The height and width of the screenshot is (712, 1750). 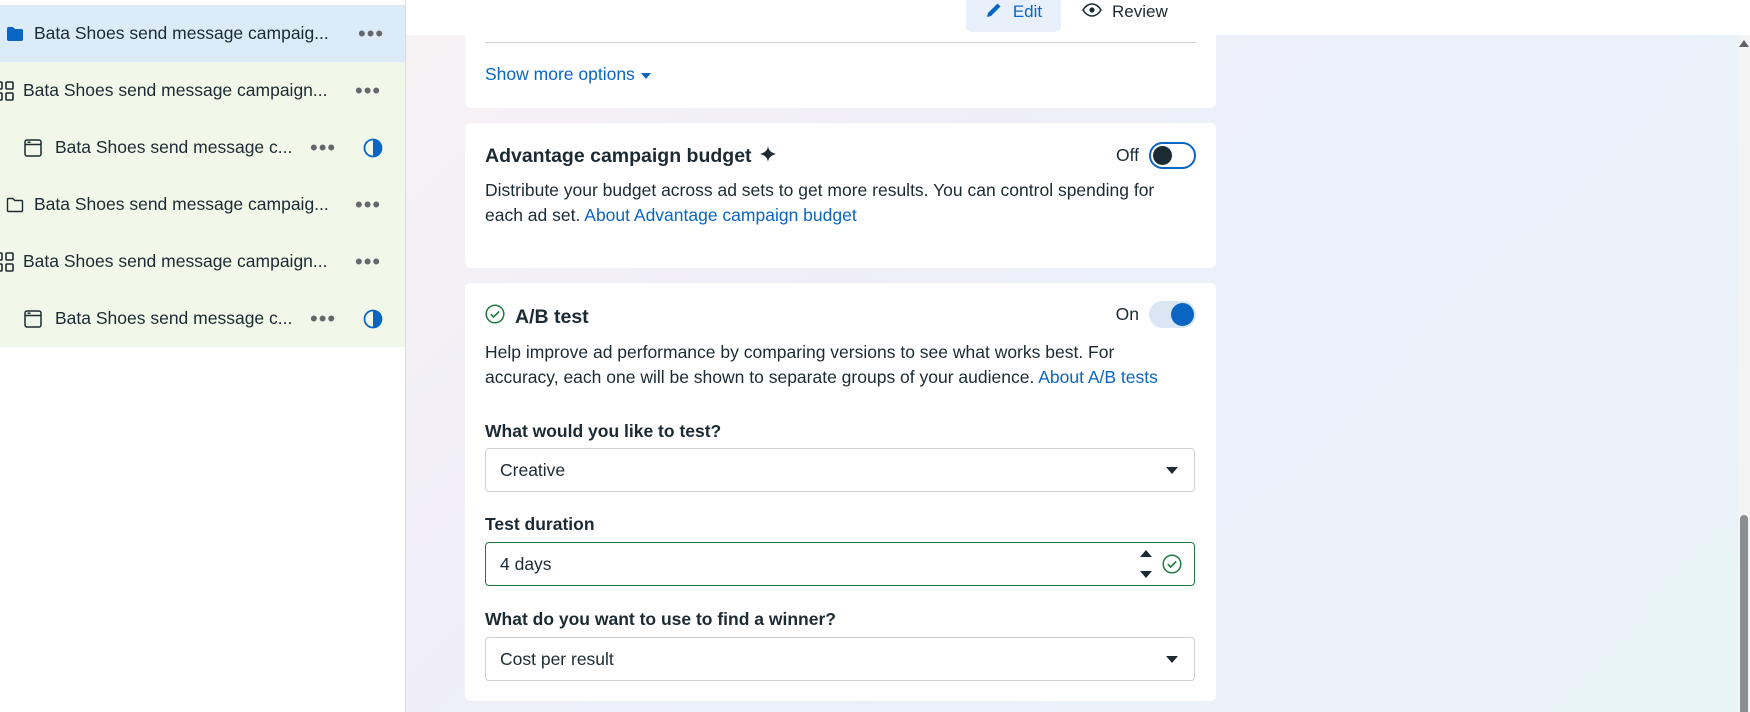 What do you see at coordinates (618, 156) in the screenshot?
I see `budget-title: Advantage campaign budget` at bounding box center [618, 156].